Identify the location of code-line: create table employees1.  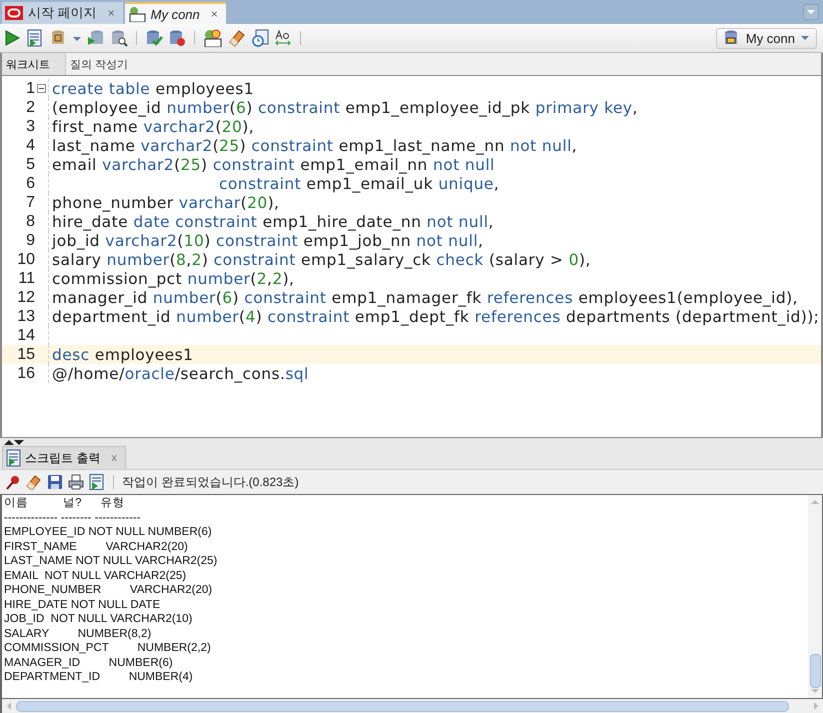
(153, 89).